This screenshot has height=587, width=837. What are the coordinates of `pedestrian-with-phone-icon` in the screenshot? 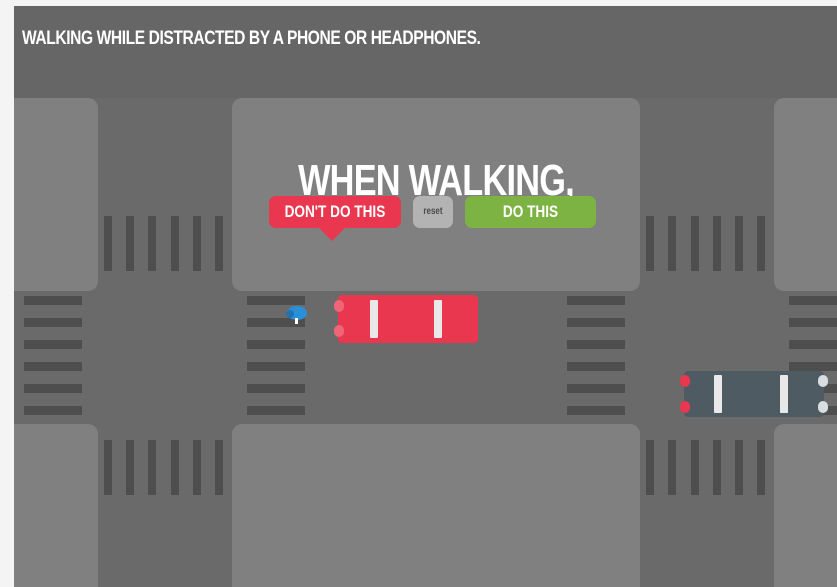 It's located at (296, 315).